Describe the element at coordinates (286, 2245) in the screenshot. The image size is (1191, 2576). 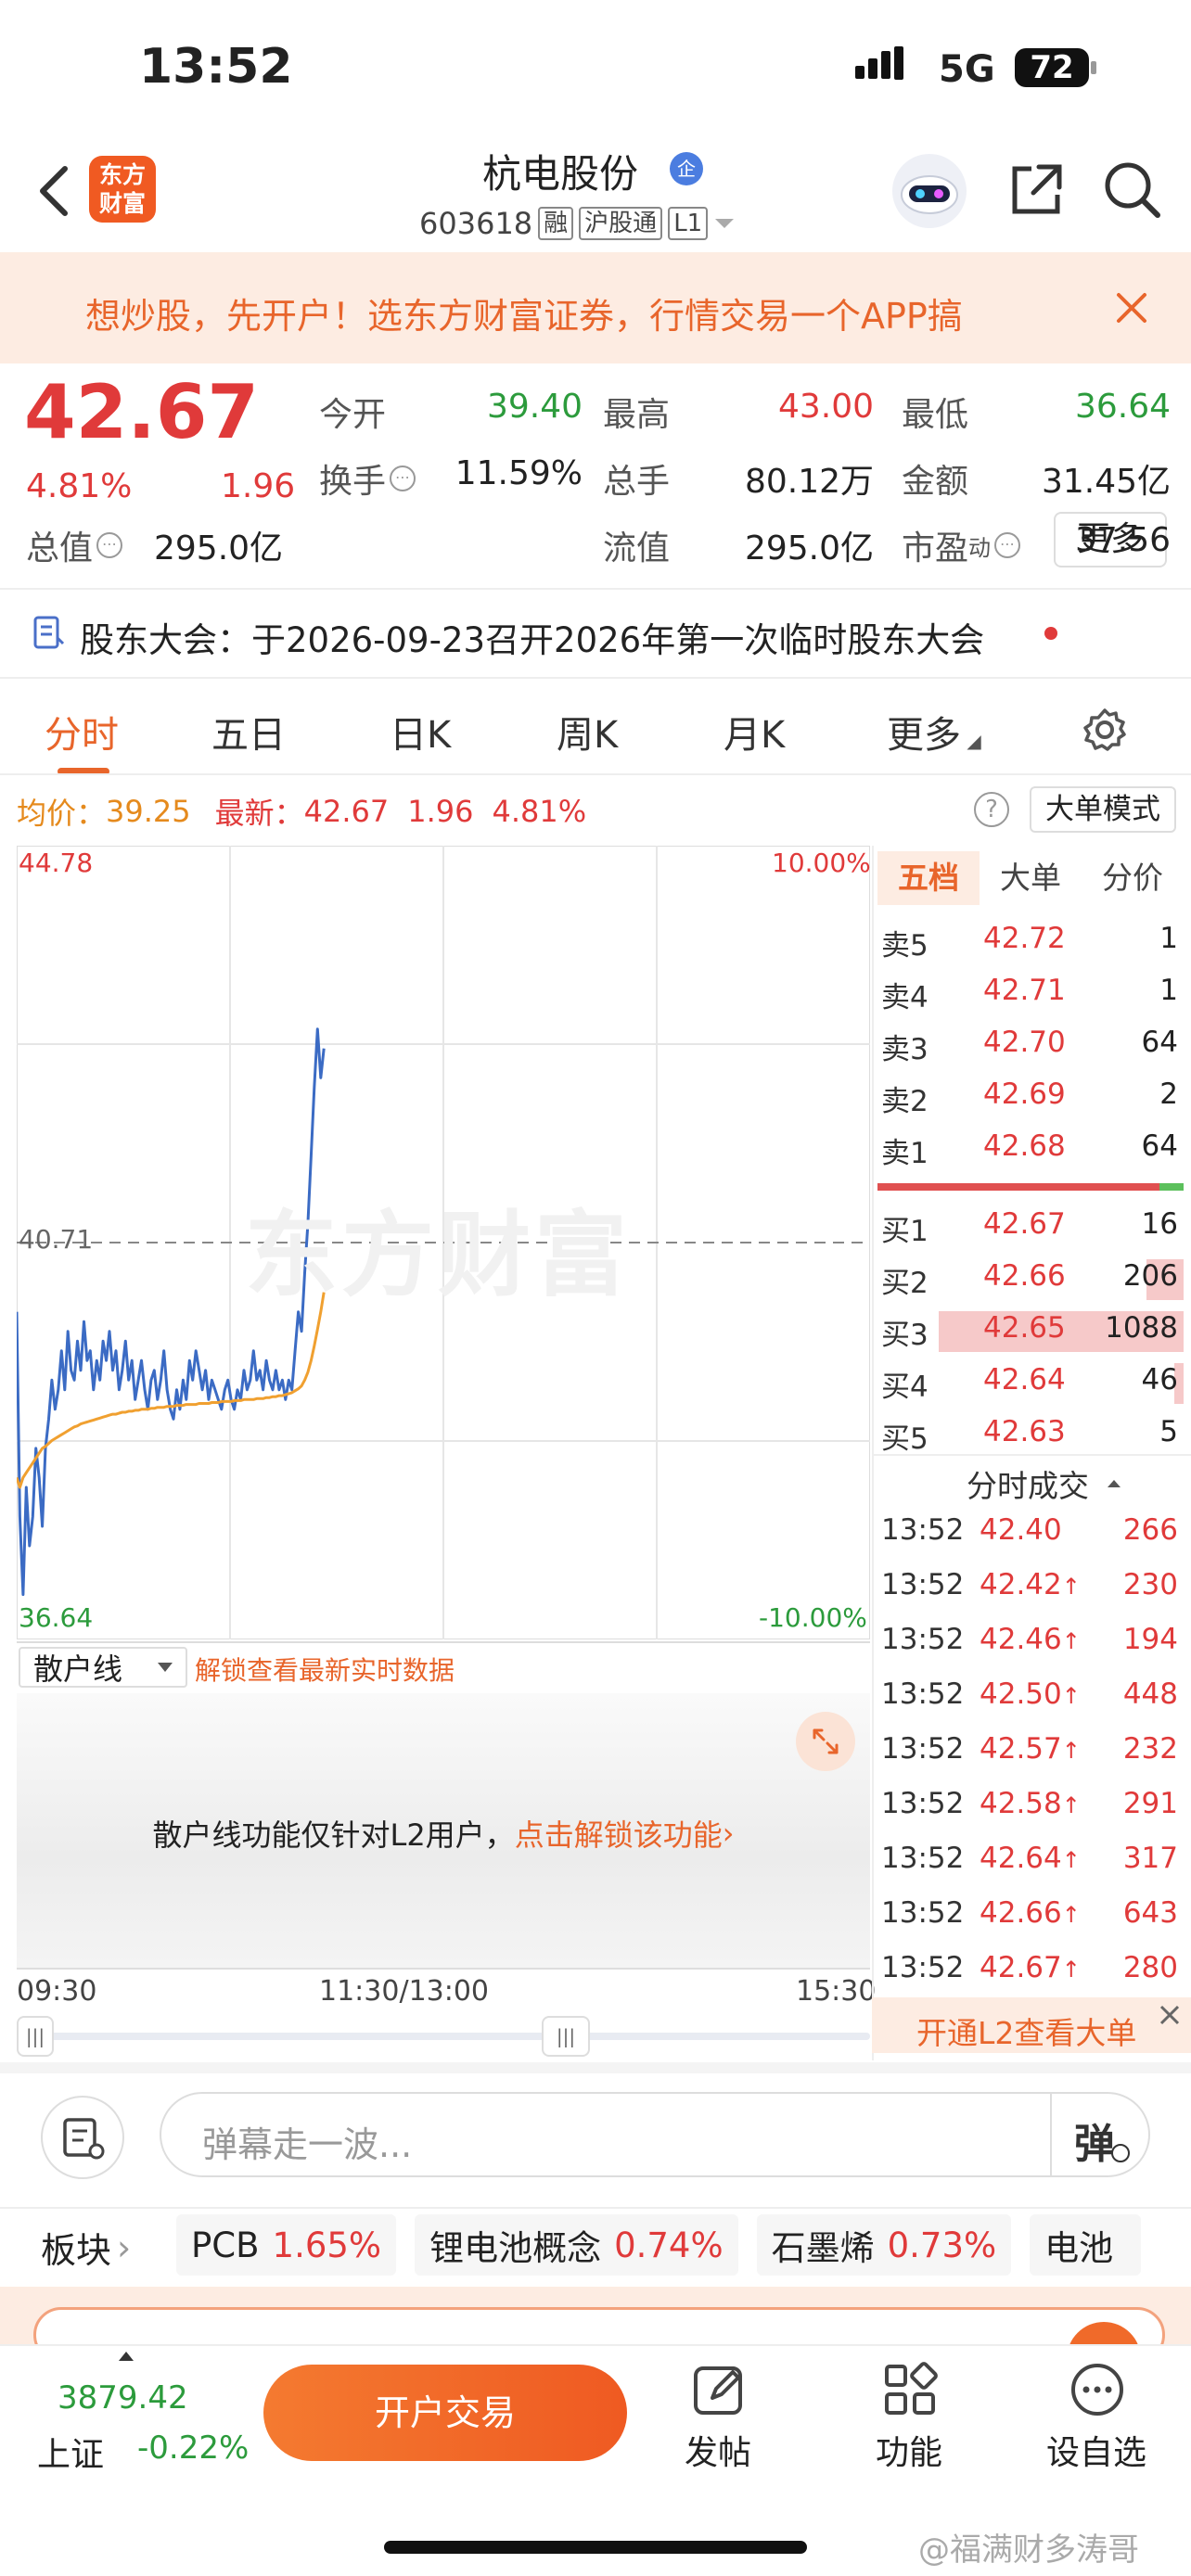
I see `sector-chip: PCB 1.65%` at that location.